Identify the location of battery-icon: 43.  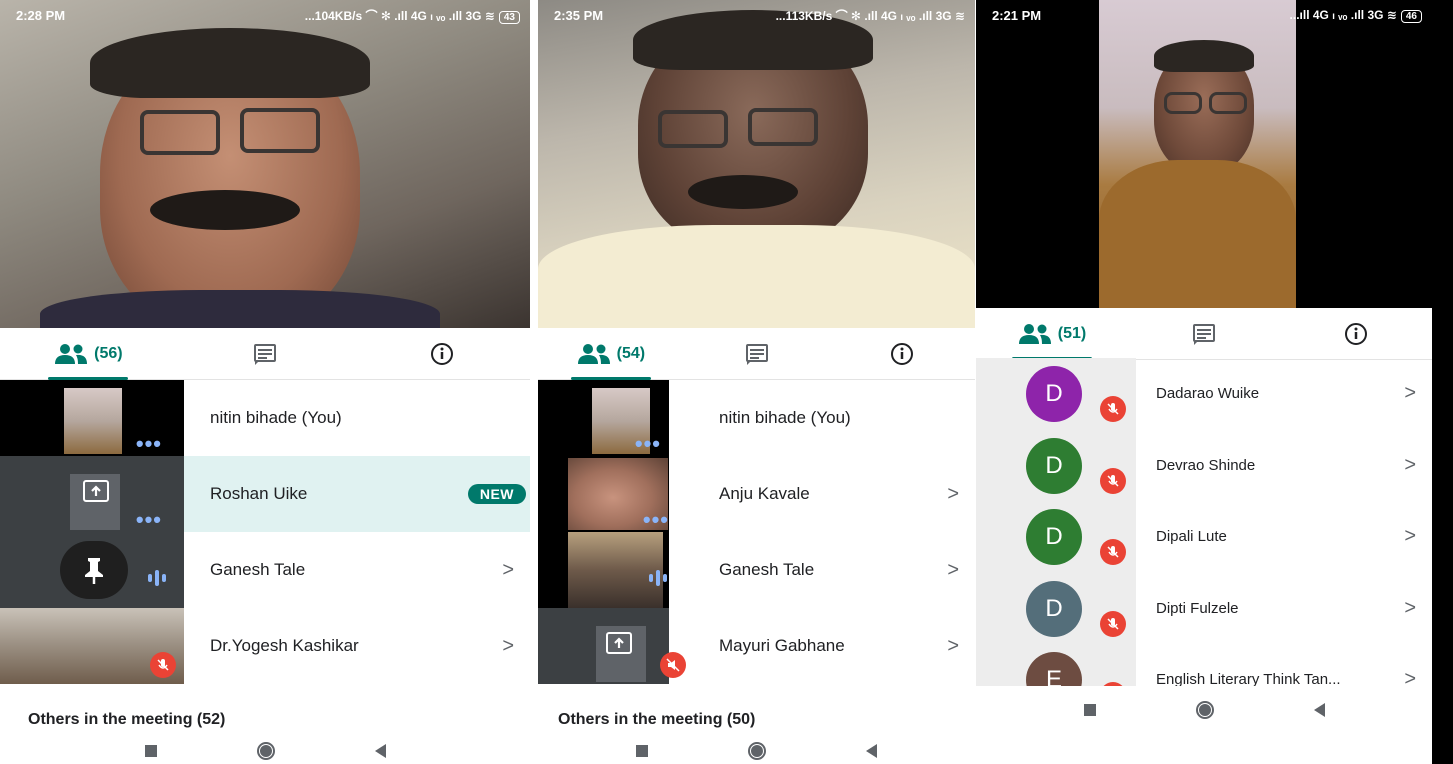
(509, 17).